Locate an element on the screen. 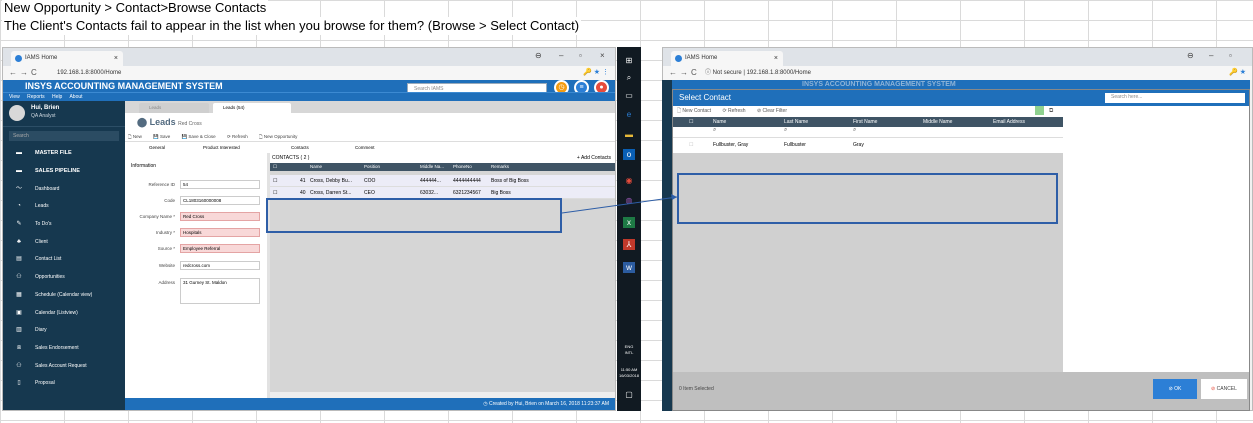  arrow-head is located at coordinates (674, 197).